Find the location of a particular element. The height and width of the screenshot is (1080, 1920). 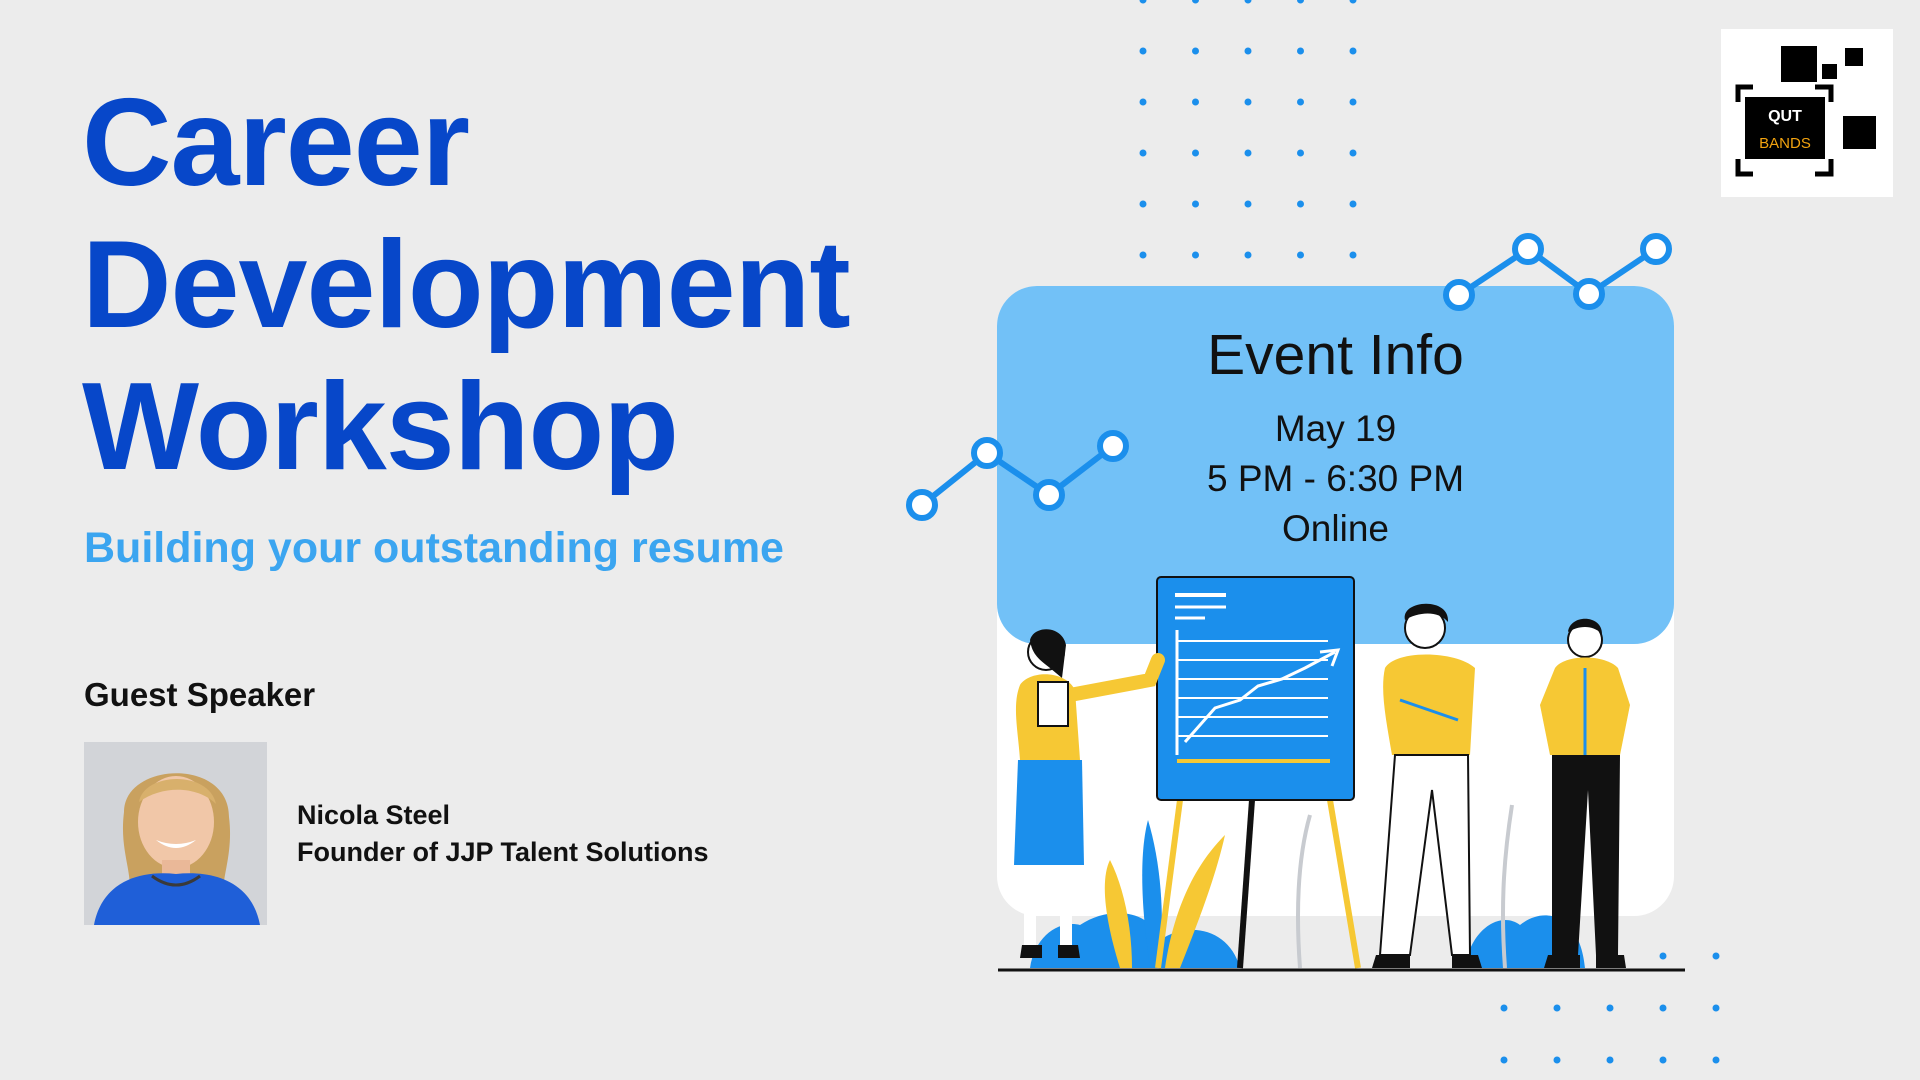

top-dot-grid is located at coordinates (1248, 129).